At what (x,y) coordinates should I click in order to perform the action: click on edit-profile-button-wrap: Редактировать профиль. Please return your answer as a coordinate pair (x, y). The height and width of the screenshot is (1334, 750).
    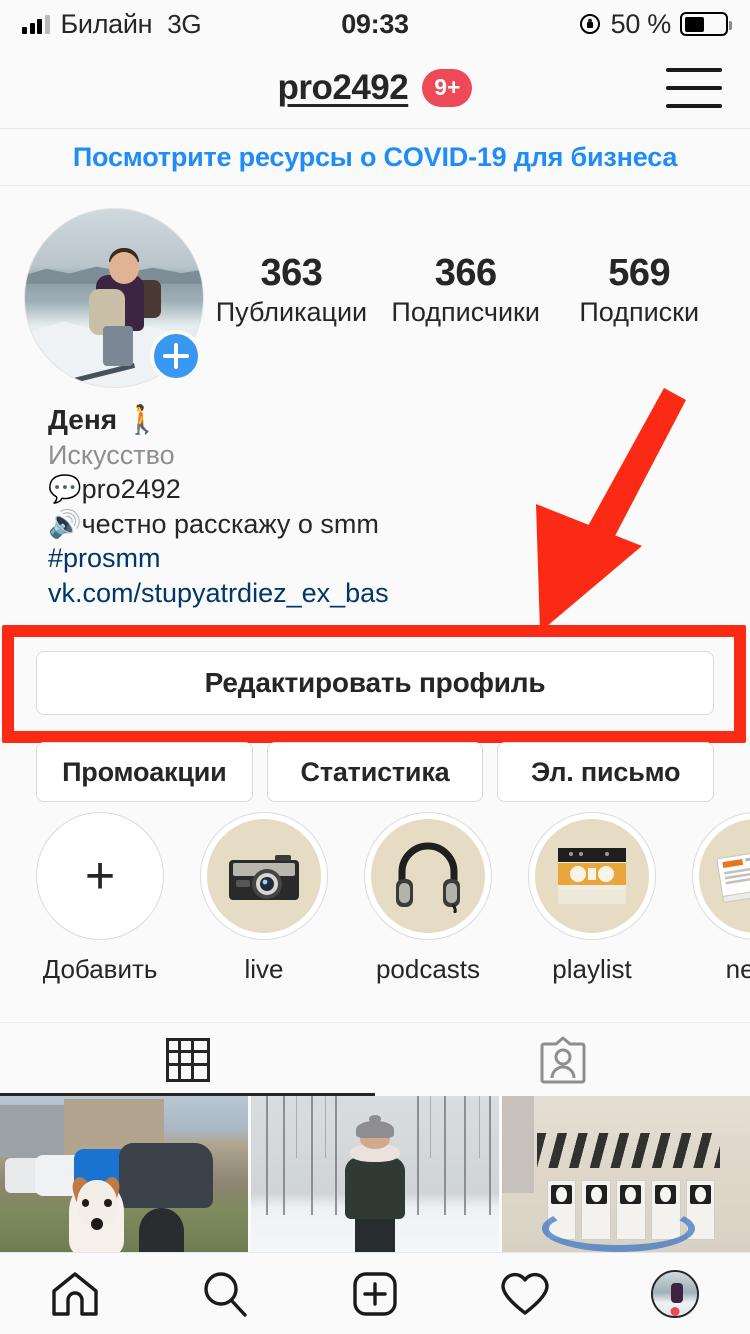
    Looking at the image, I should click on (375, 683).